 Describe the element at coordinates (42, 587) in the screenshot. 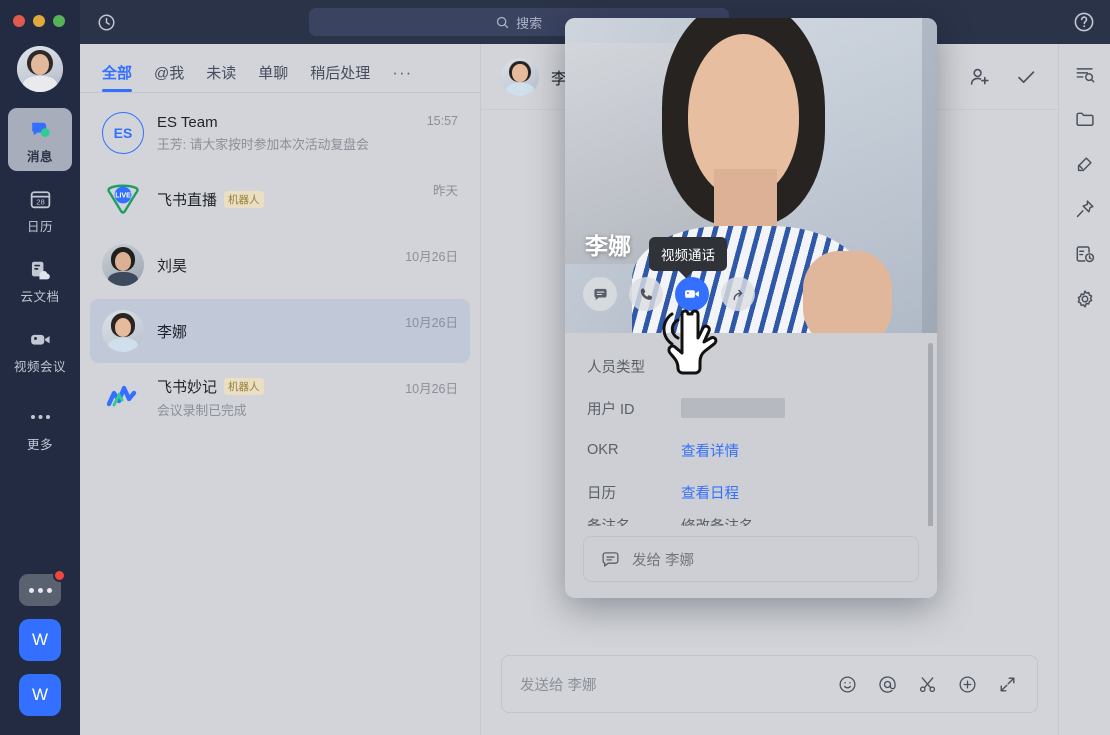

I see `more-apps-button` at that location.